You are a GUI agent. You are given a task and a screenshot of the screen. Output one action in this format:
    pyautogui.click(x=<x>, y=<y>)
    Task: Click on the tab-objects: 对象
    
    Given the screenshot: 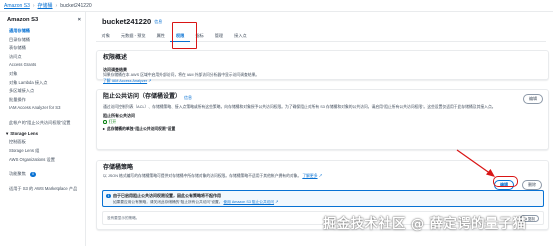 What is the action you would take?
    pyautogui.click(x=105, y=36)
    